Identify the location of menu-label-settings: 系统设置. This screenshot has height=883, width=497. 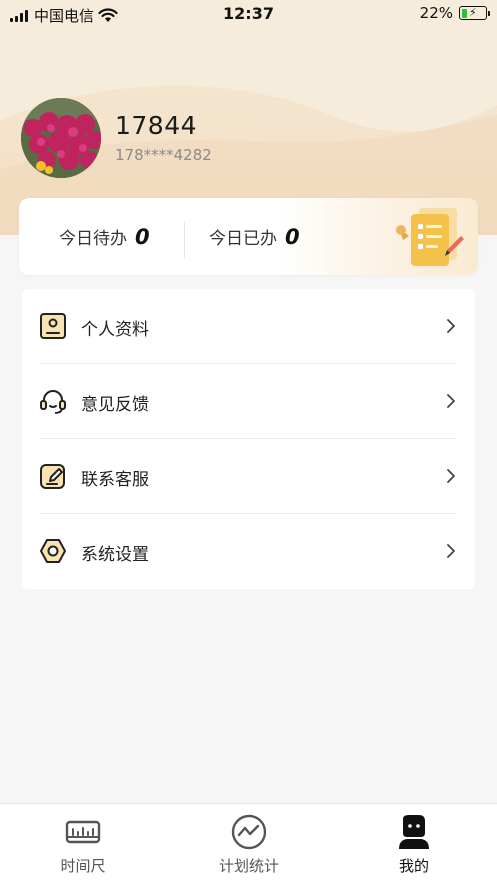
(115, 555).